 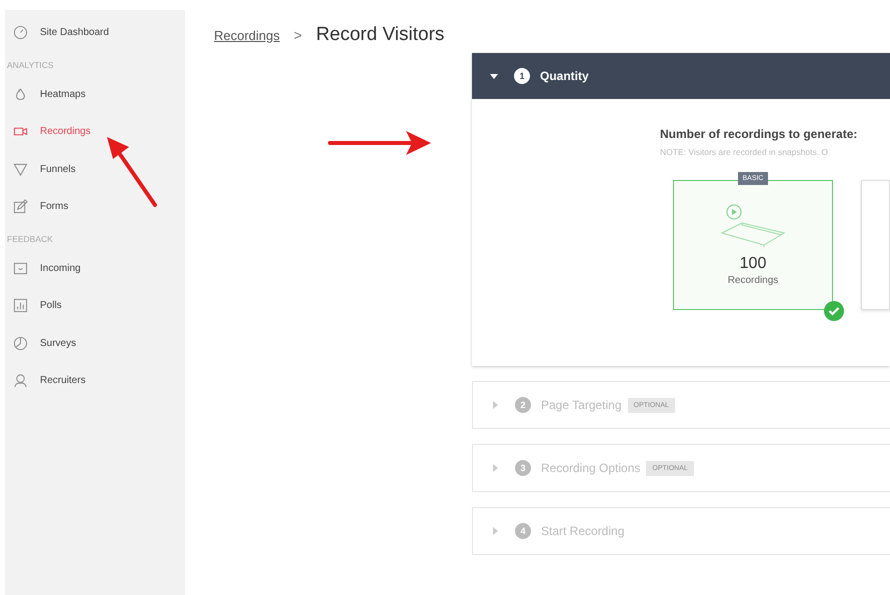 I want to click on sidebar-item: Forms, so click(x=95, y=207).